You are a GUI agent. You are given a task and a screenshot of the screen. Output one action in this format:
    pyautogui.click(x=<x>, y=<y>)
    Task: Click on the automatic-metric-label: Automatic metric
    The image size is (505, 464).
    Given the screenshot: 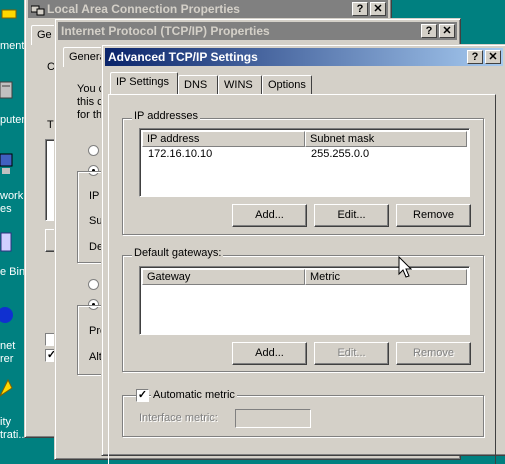 What is the action you would take?
    pyautogui.click(x=194, y=395)
    